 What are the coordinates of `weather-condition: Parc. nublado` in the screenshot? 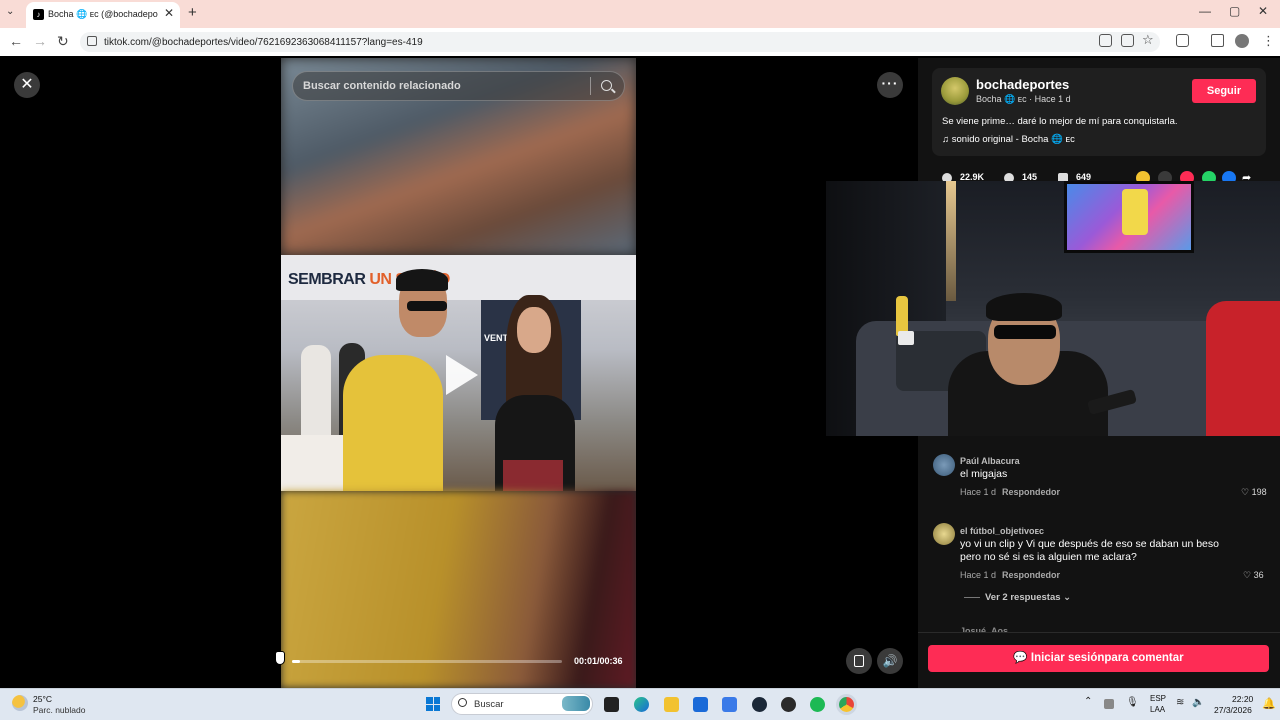 It's located at (59, 710).